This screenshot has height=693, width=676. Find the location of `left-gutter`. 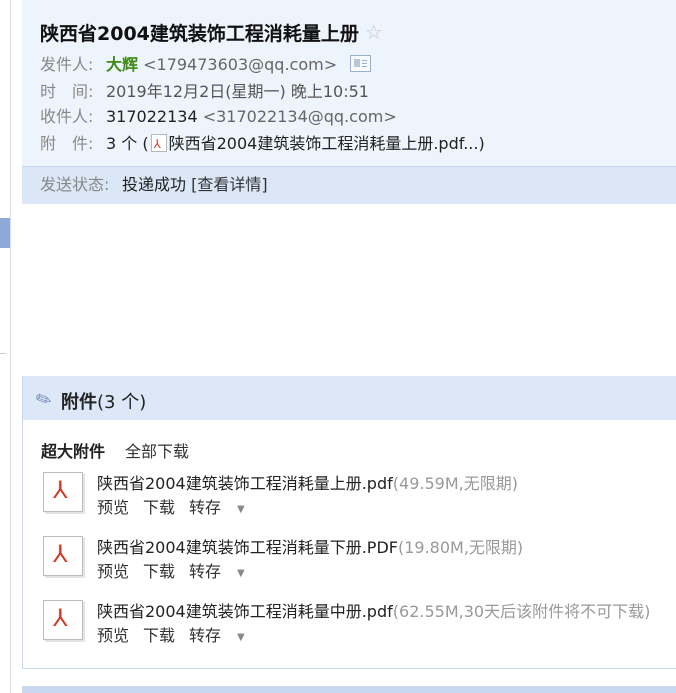

left-gutter is located at coordinates (5, 346).